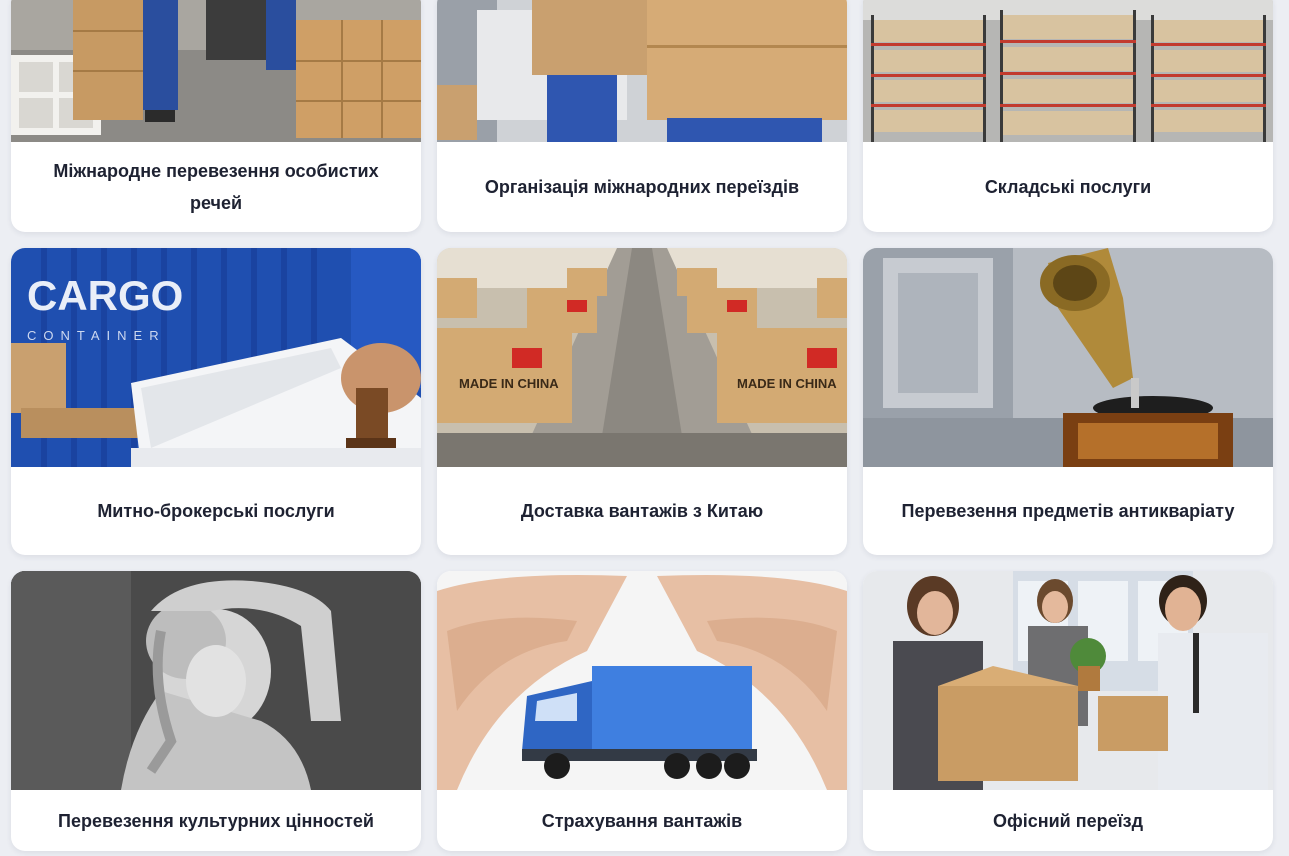  I want to click on service-card-title: Офісний переїзд, so click(1068, 820).